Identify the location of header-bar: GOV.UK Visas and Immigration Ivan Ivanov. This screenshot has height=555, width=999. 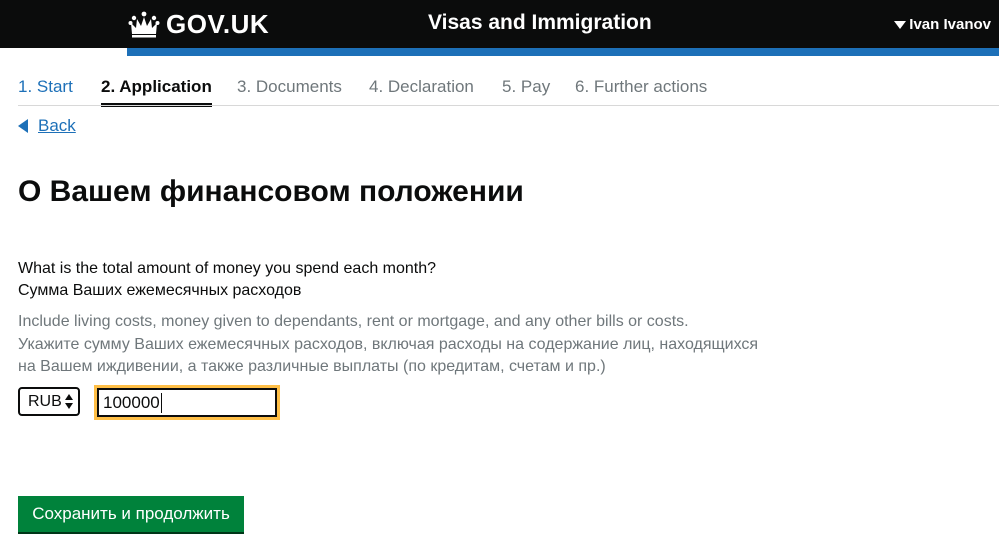
(499, 24).